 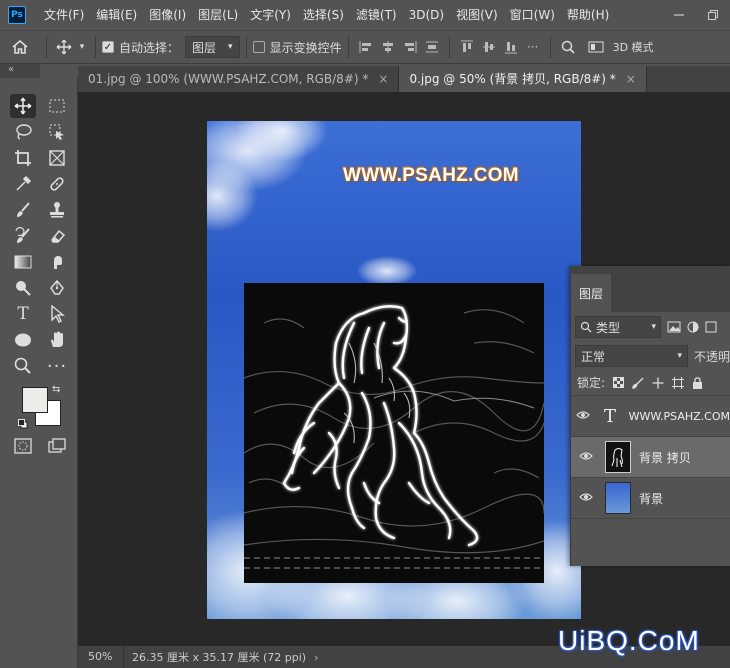 I want to click on eyedropper-tool-icon, so click(x=23, y=184).